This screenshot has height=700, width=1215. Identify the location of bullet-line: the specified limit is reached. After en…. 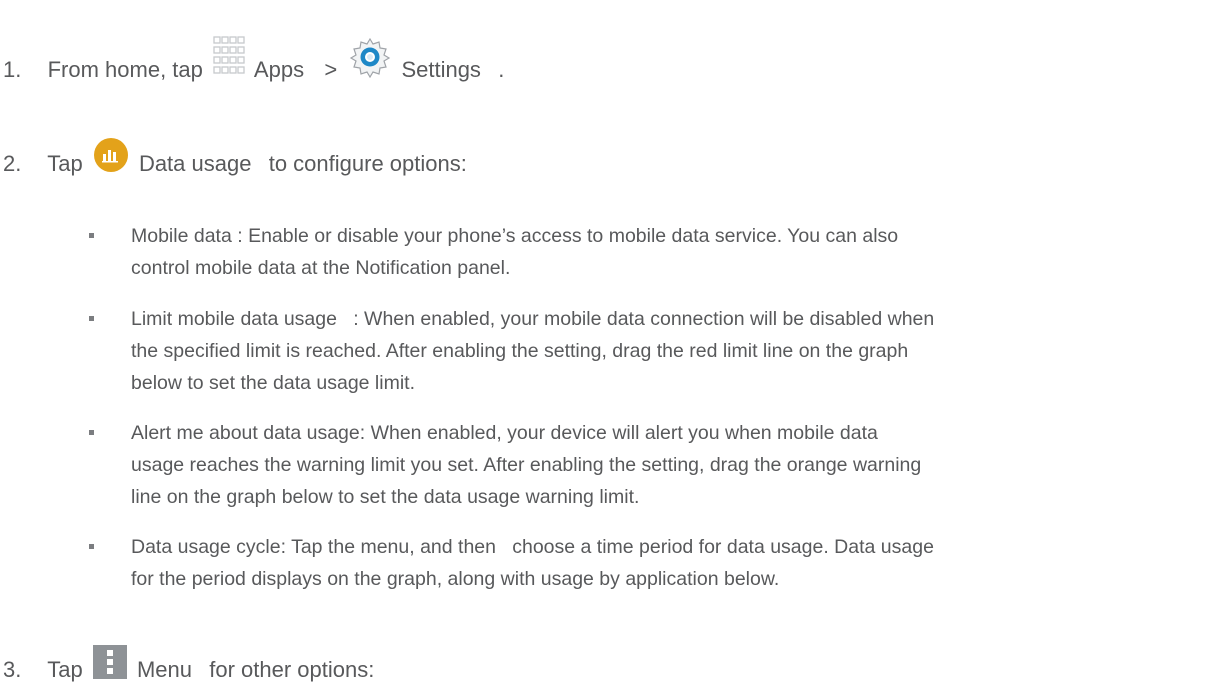
(520, 351).